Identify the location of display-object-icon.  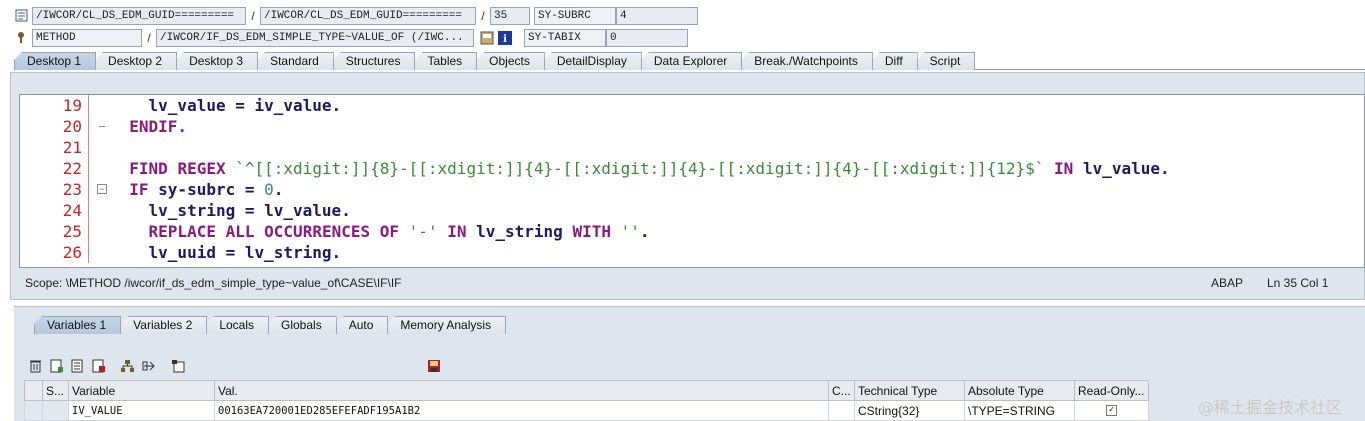
(487, 38).